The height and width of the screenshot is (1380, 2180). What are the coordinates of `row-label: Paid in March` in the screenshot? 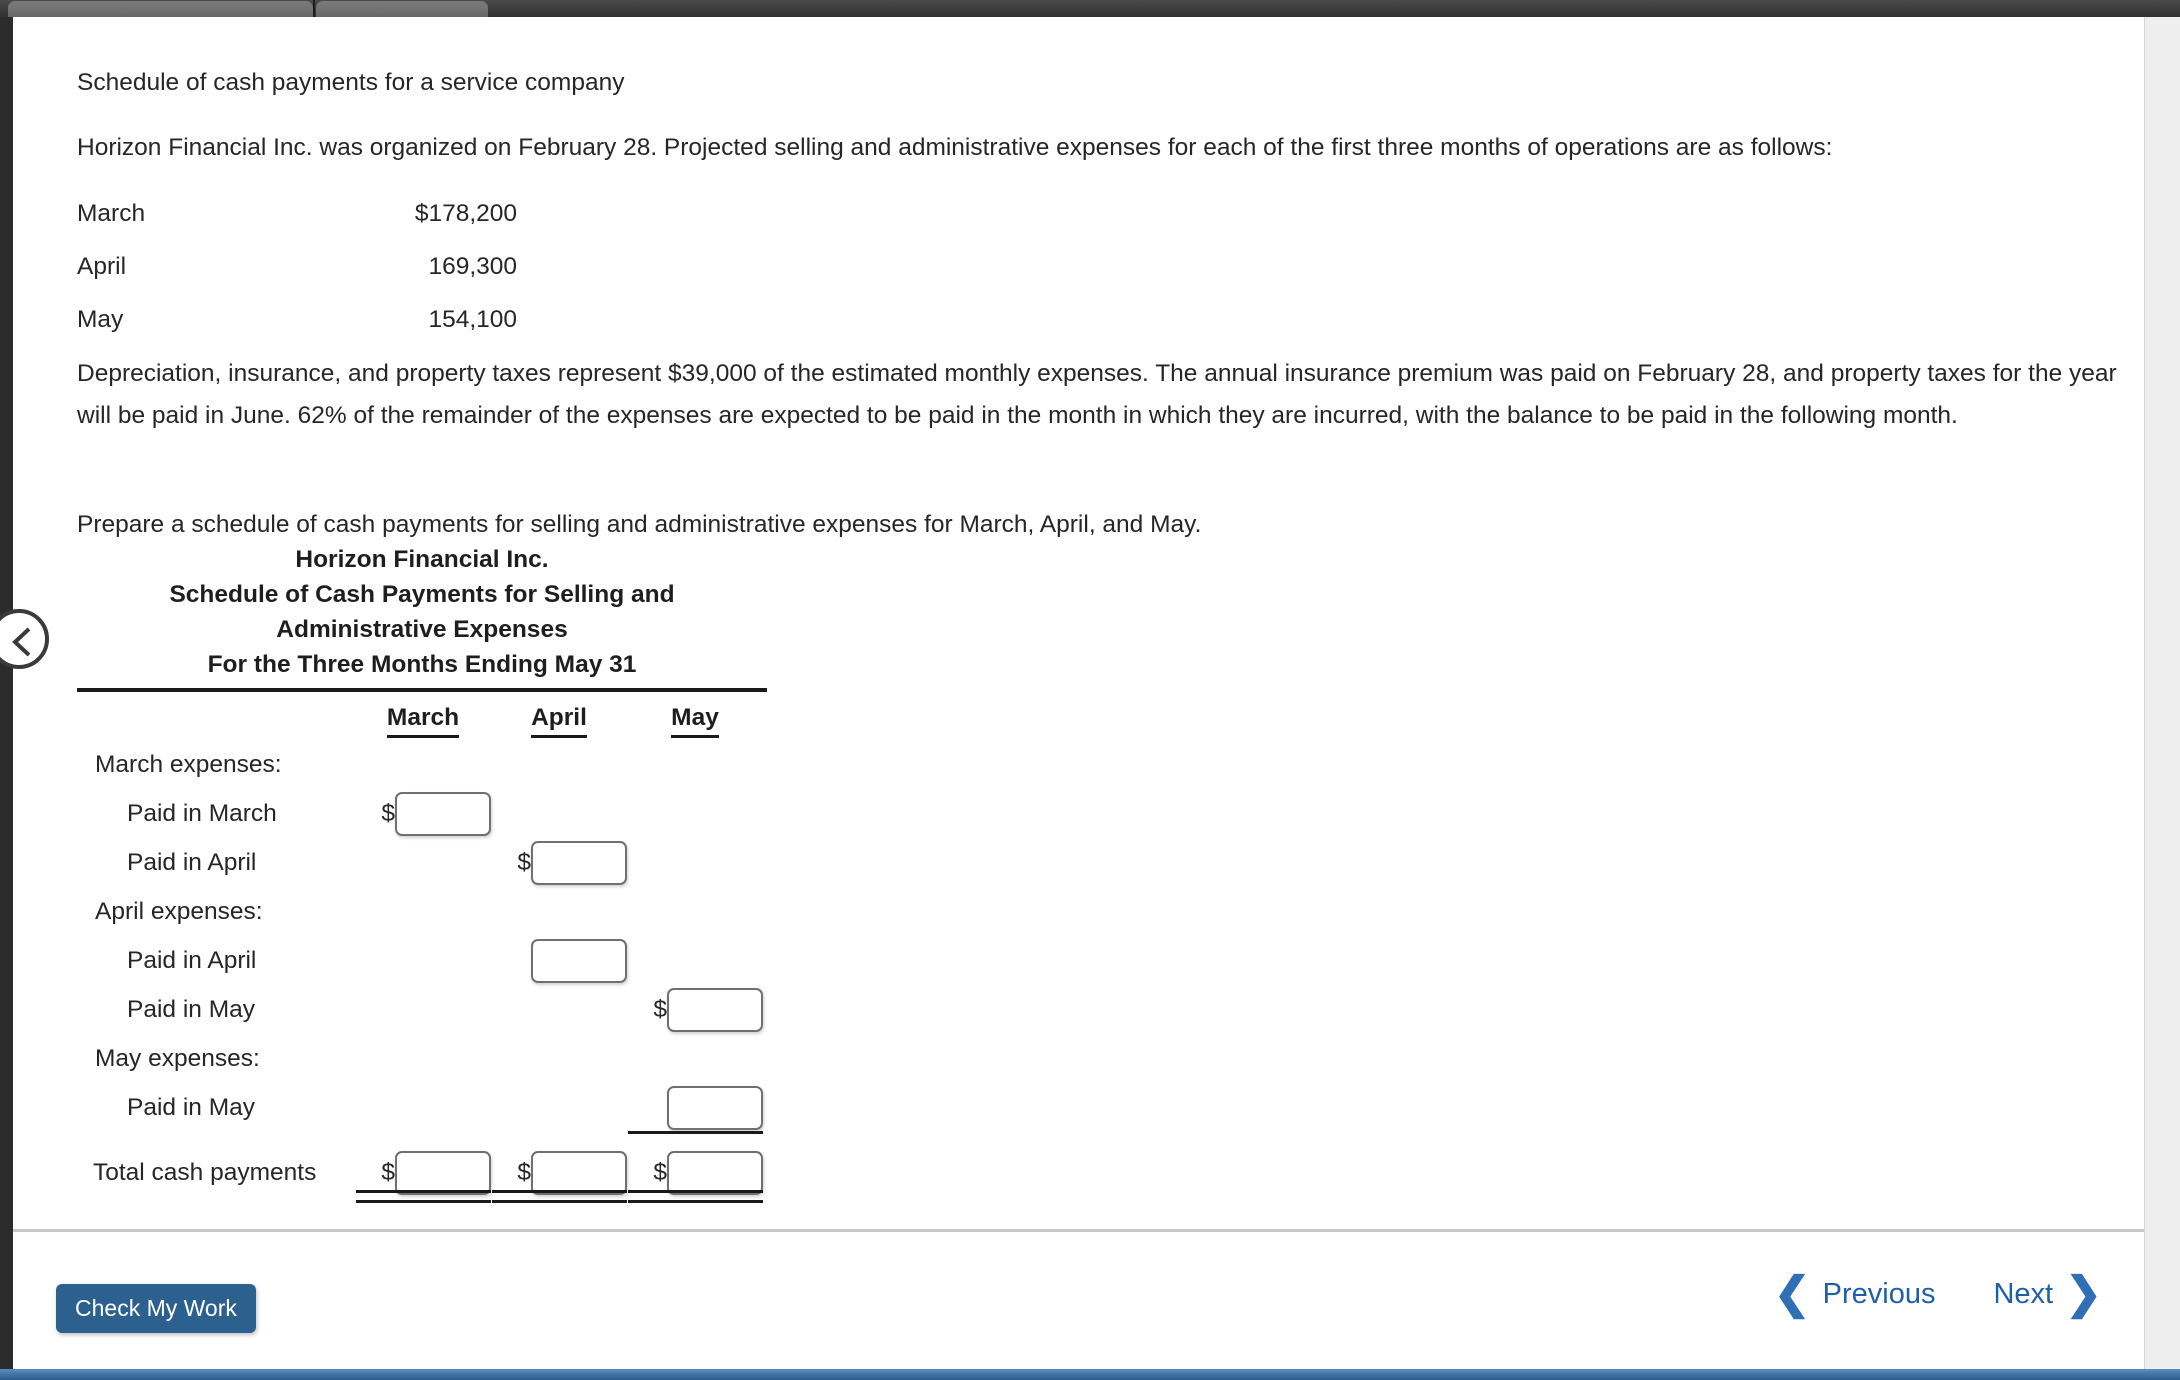 It's located at (202, 813).